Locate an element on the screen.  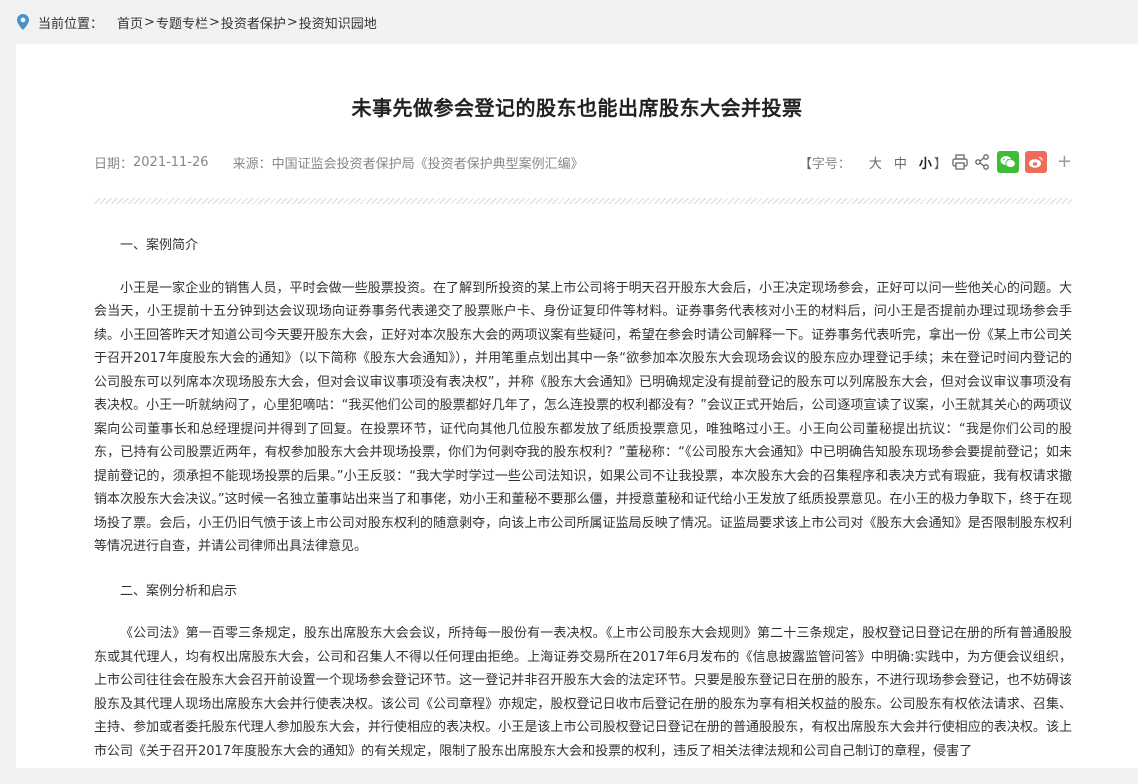
font-size-large-button: 大 is located at coordinates (875, 162).